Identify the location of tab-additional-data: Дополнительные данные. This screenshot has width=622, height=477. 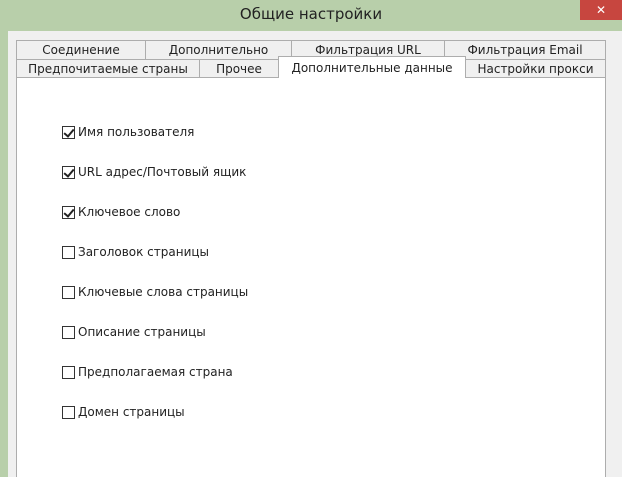
(372, 67).